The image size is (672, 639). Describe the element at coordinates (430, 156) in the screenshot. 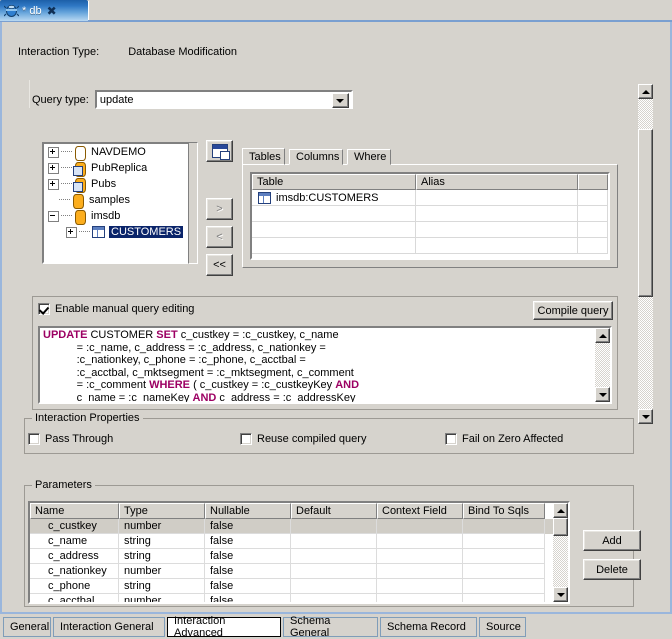

I see `tables-tabs: Tables Columns Where` at that location.